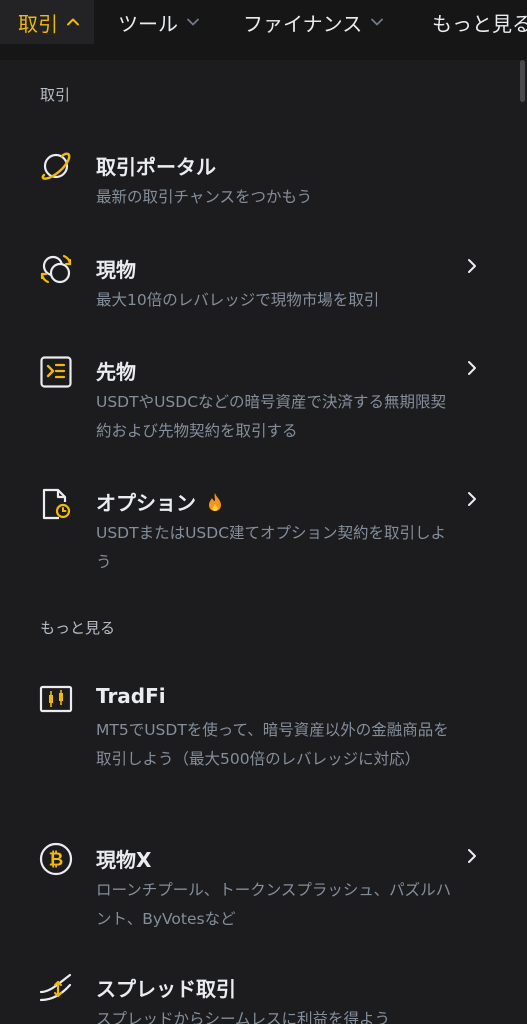  What do you see at coordinates (204, 197) in the screenshot?
I see `menu-item-desc: 最新の取引チャンスをつかもう` at bounding box center [204, 197].